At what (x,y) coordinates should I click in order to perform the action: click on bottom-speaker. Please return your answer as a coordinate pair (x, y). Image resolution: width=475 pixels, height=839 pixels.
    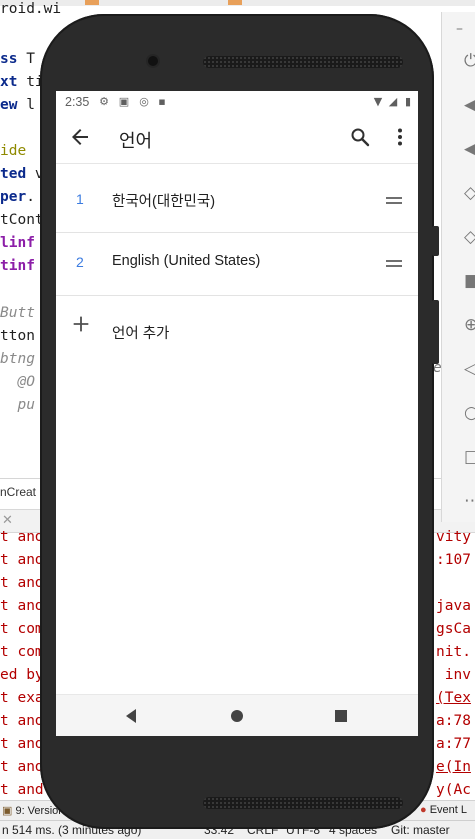
    Looking at the image, I should click on (303, 803).